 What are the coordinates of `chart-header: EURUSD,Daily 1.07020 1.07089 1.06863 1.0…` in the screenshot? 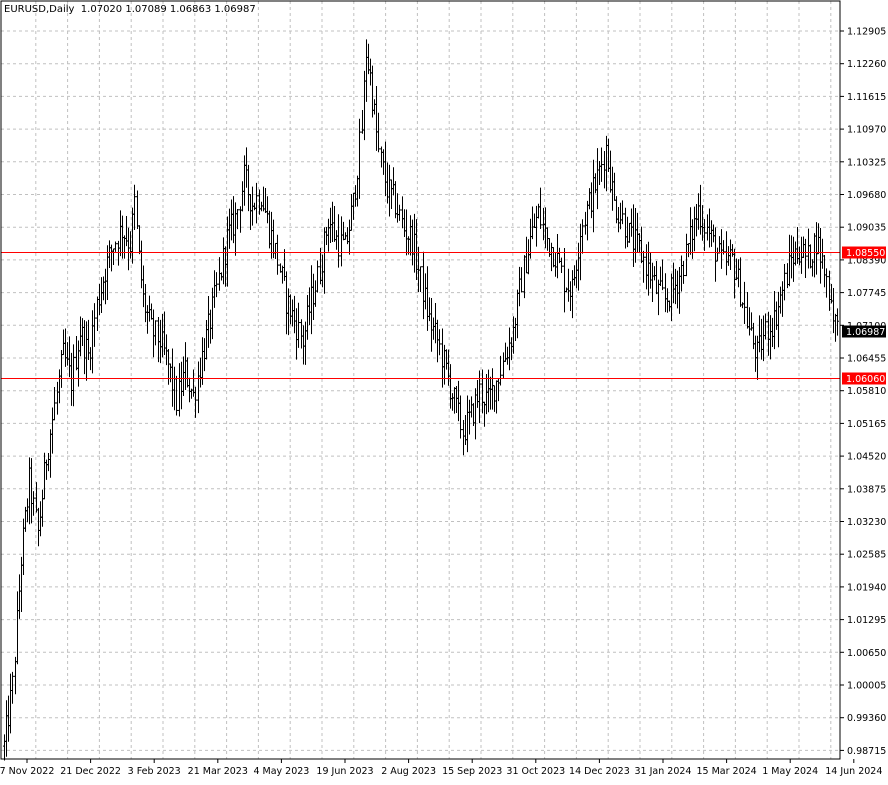 It's located at (130, 9).